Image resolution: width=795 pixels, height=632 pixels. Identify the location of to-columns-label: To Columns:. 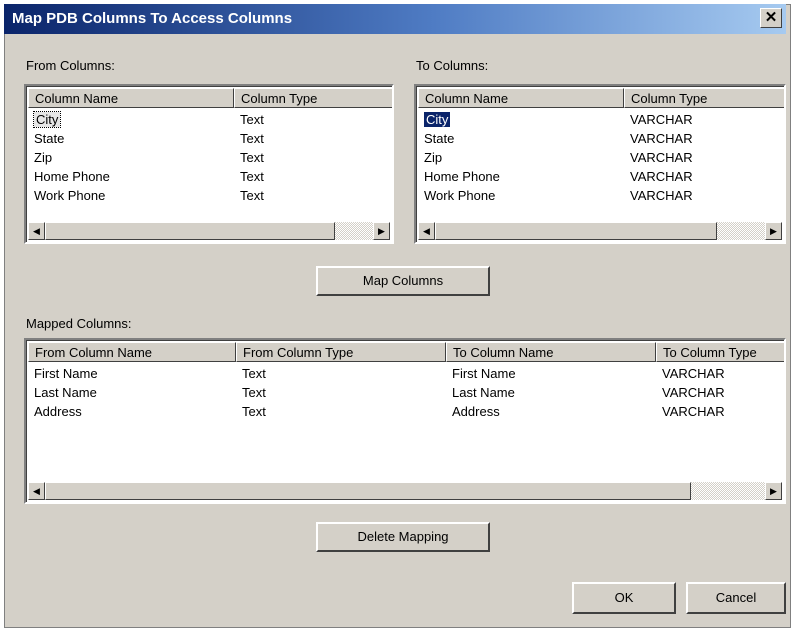
(452, 65).